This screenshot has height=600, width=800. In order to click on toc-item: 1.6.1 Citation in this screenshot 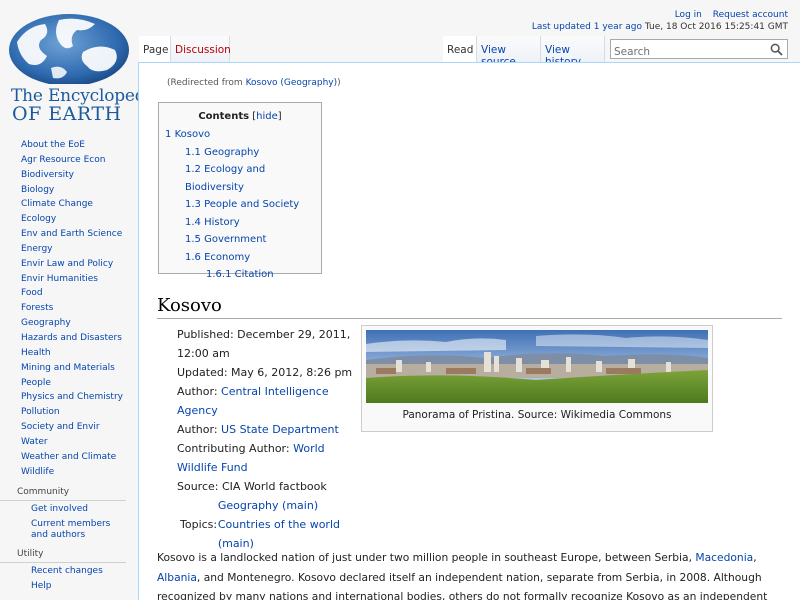, I will do `click(240, 275)`.